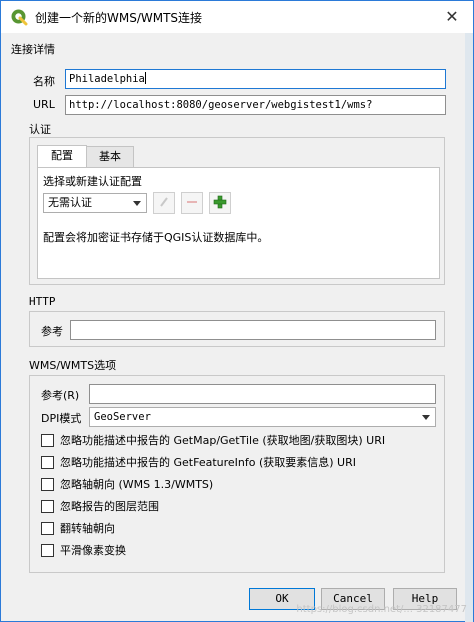 Image resolution: width=474 pixels, height=622 pixels. Describe the element at coordinates (61, 418) in the screenshot. I see `dpi-mode-label: DPI模式` at that location.